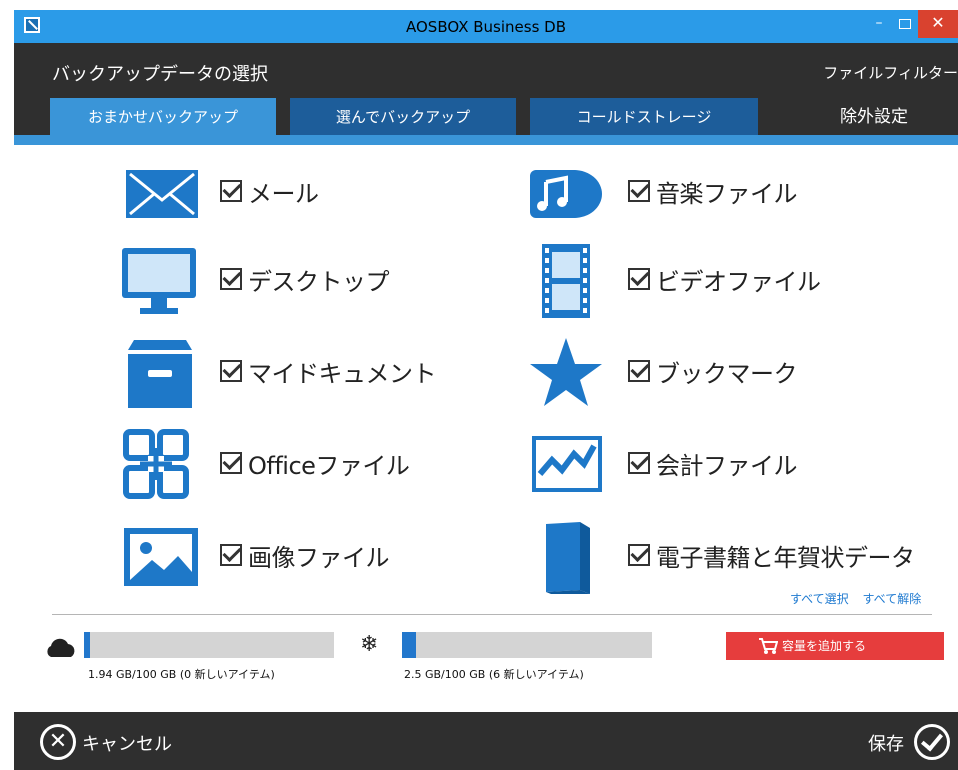  I want to click on selection-links: すべて選択 すべて解除, so click(860, 598).